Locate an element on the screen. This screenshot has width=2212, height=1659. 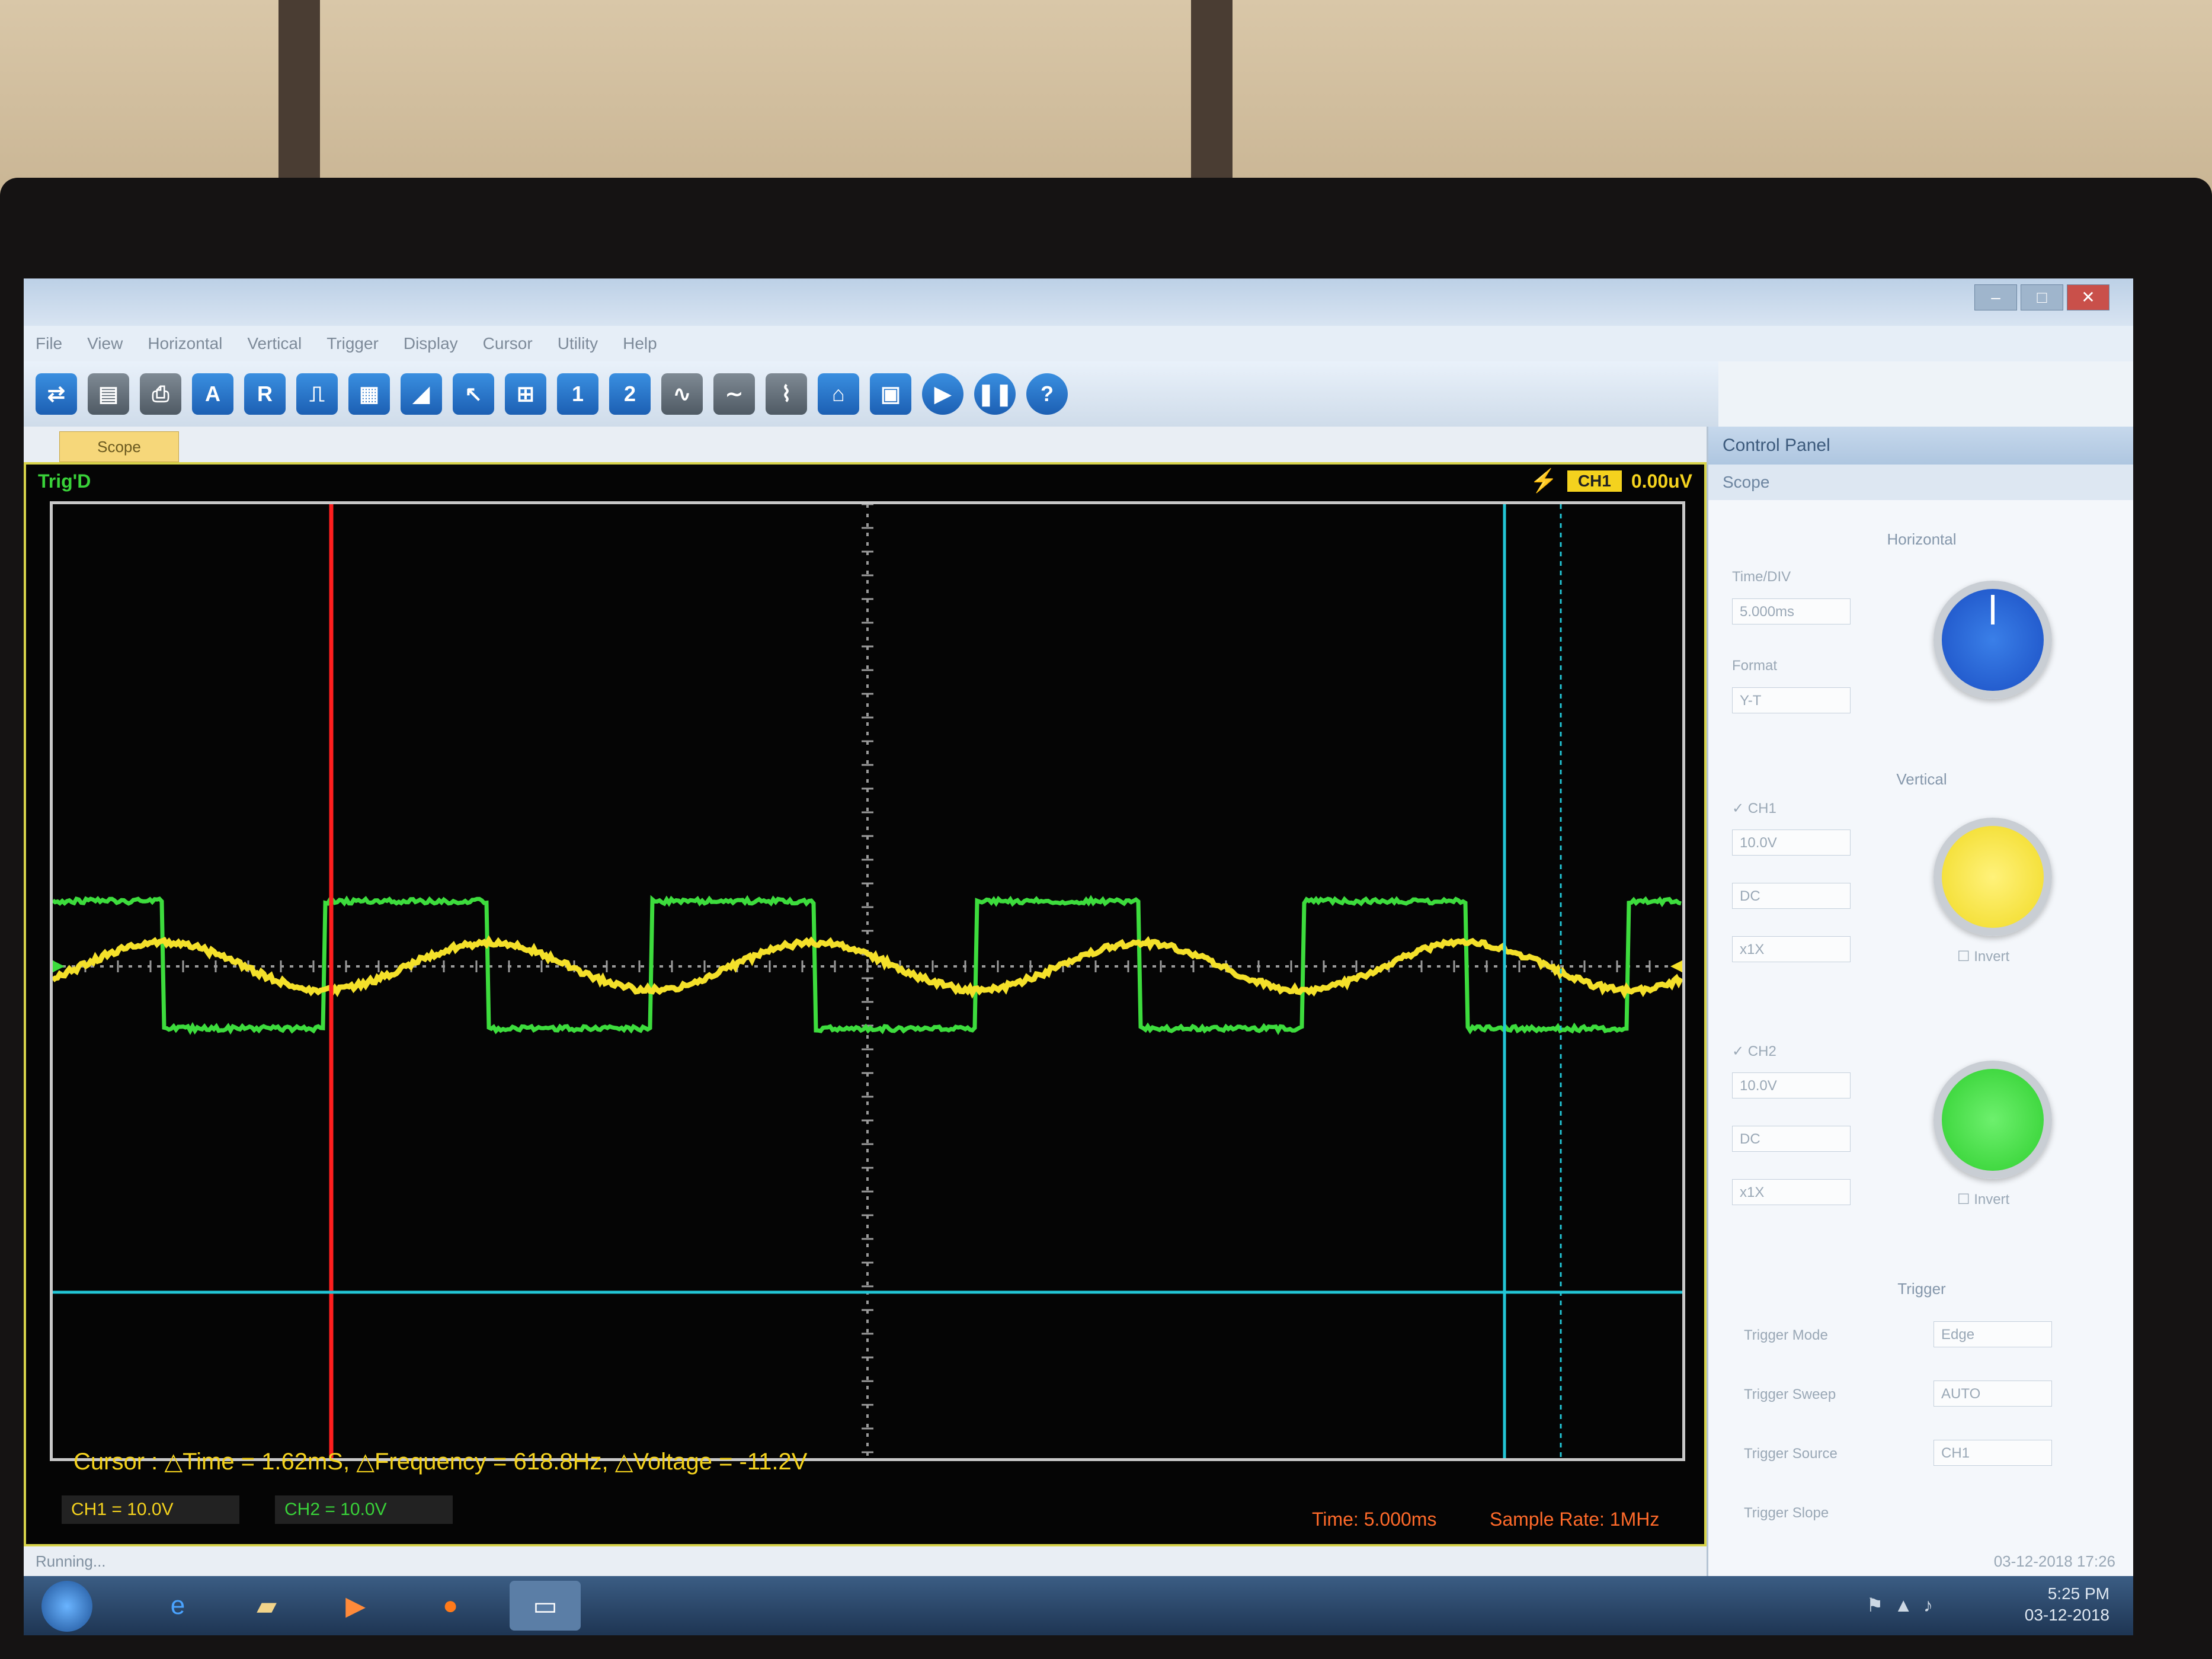
menu-file: File is located at coordinates (49, 343).